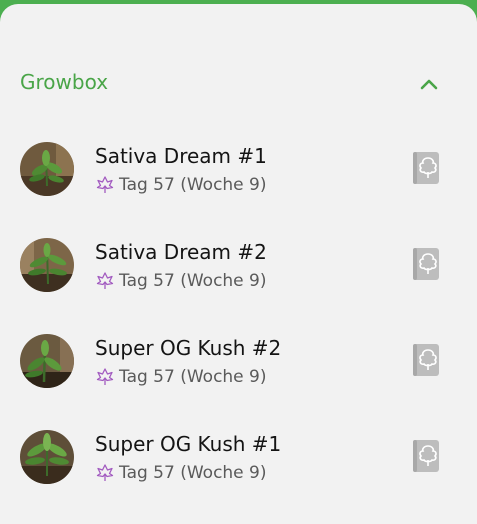 The height and width of the screenshot is (524, 477). Describe the element at coordinates (238, 84) in the screenshot. I see `section-header: Growbox` at that location.